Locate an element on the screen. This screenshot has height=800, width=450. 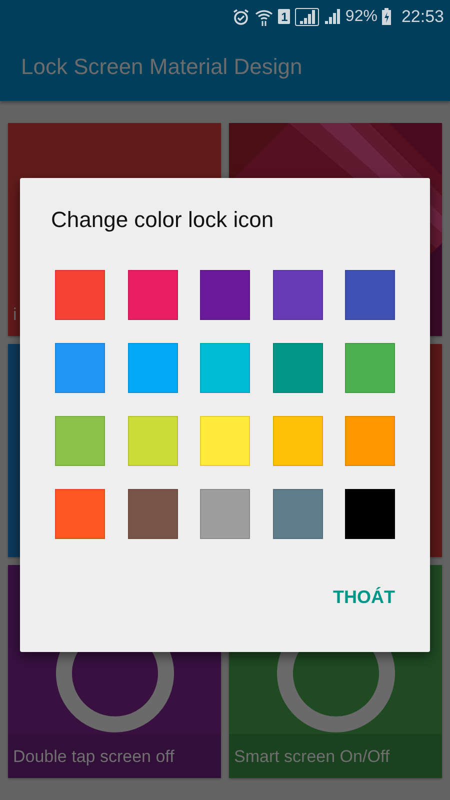
dialog-title: Change color lock icon is located at coordinates (163, 220).